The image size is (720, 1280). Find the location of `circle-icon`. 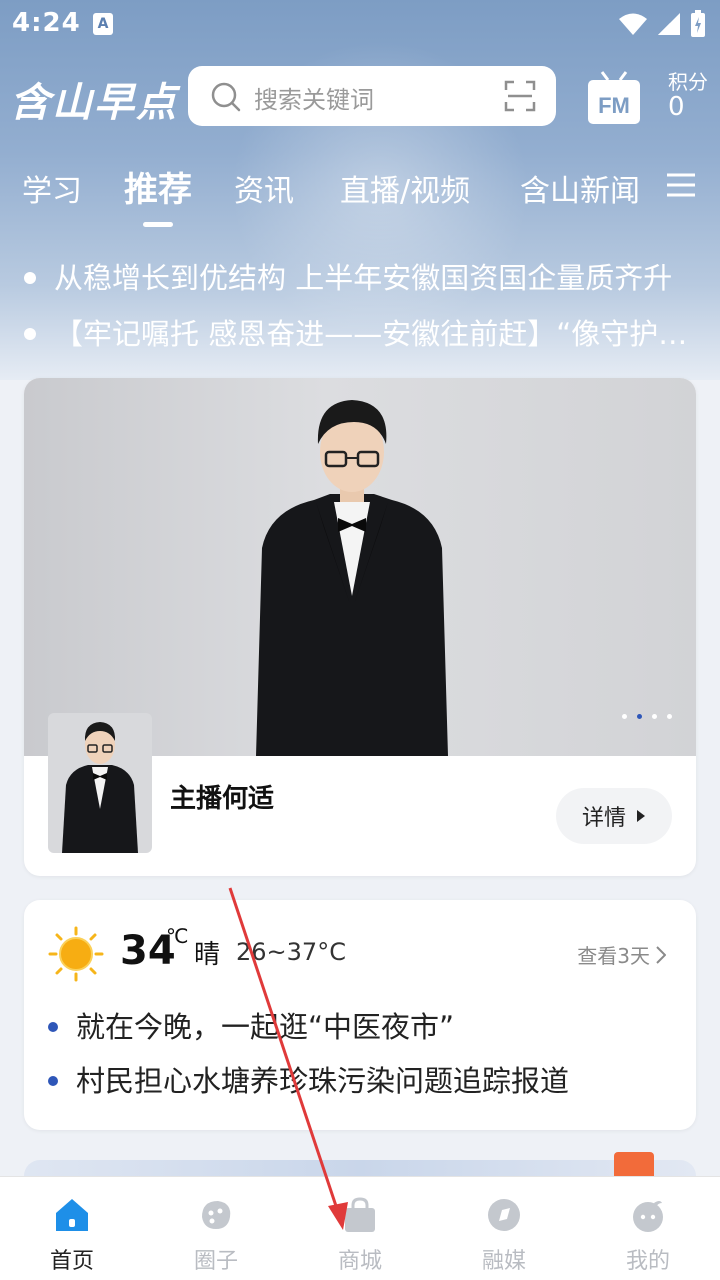

circle-icon is located at coordinates (216, 1215).